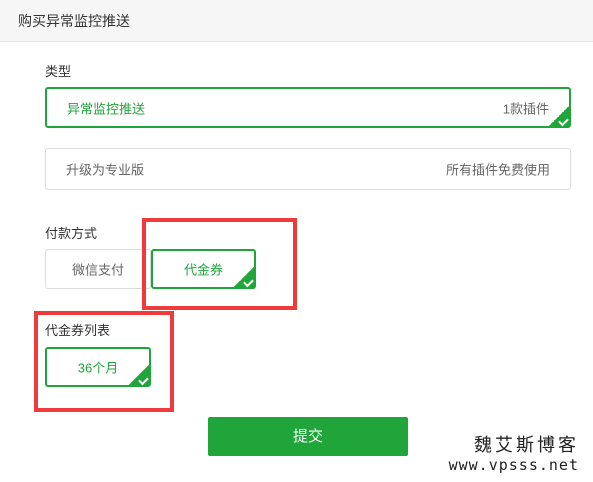  I want to click on highlight-box-payment, so click(219, 264).